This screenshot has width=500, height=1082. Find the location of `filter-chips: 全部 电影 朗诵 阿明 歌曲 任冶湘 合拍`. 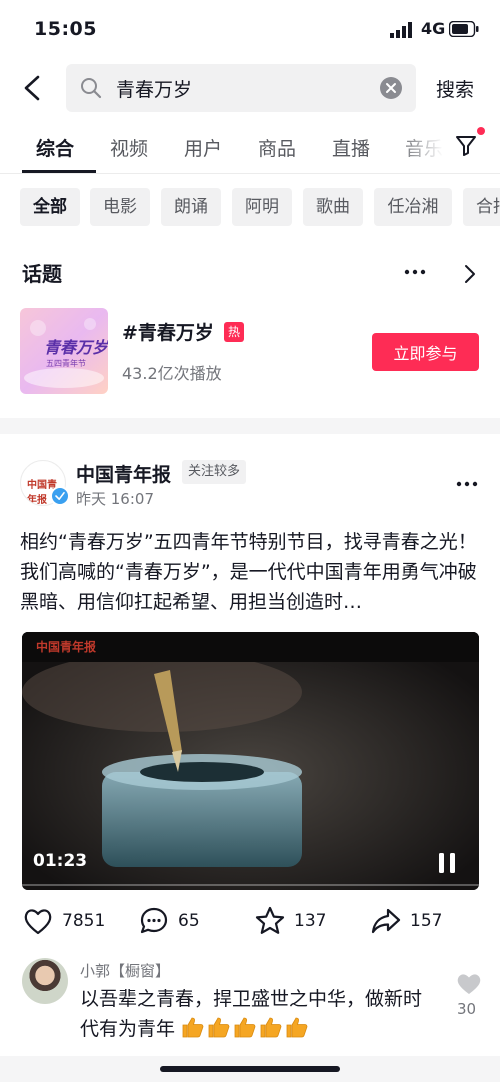

filter-chips: 全部 电影 朗诵 阿明 歌曲 任冶湘 合拍 is located at coordinates (250, 208).